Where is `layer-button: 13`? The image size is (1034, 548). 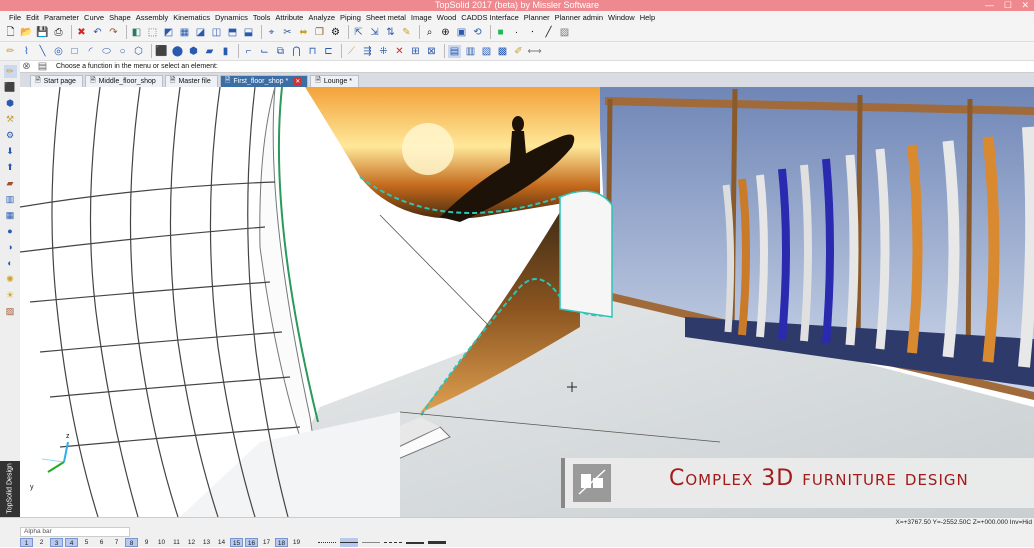
layer-button: 13 is located at coordinates (206, 542).